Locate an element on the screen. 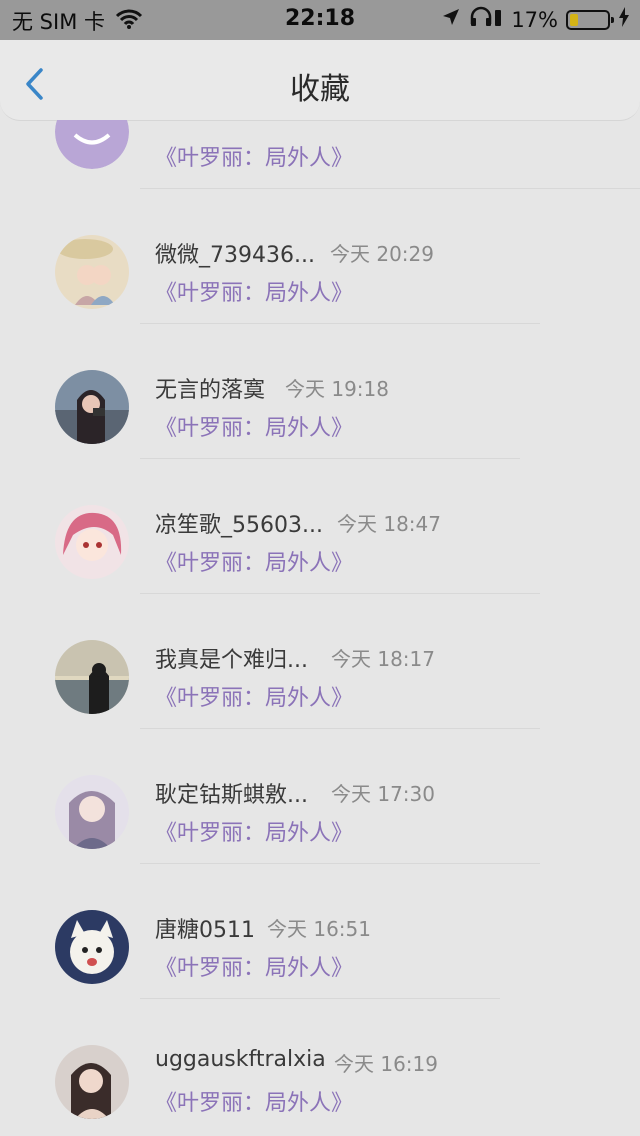  location-arrow-icon is located at coordinates (451, 19).